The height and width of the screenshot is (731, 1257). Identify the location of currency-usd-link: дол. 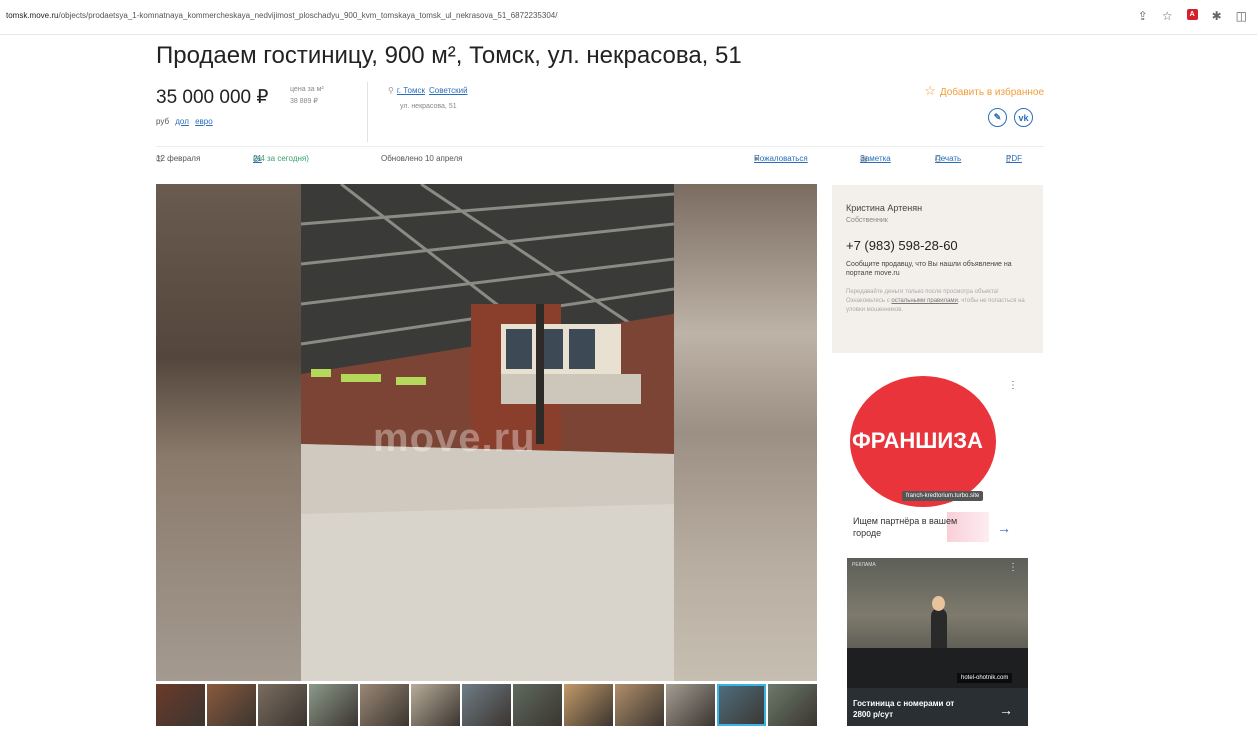
(182, 121).